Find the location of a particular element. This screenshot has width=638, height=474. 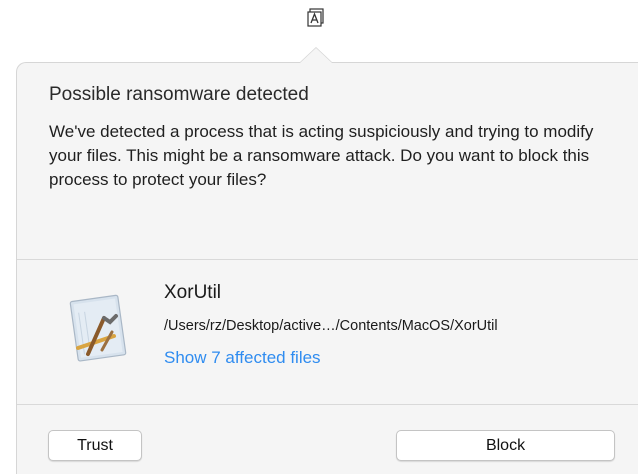

divider-bottom is located at coordinates (327, 404).